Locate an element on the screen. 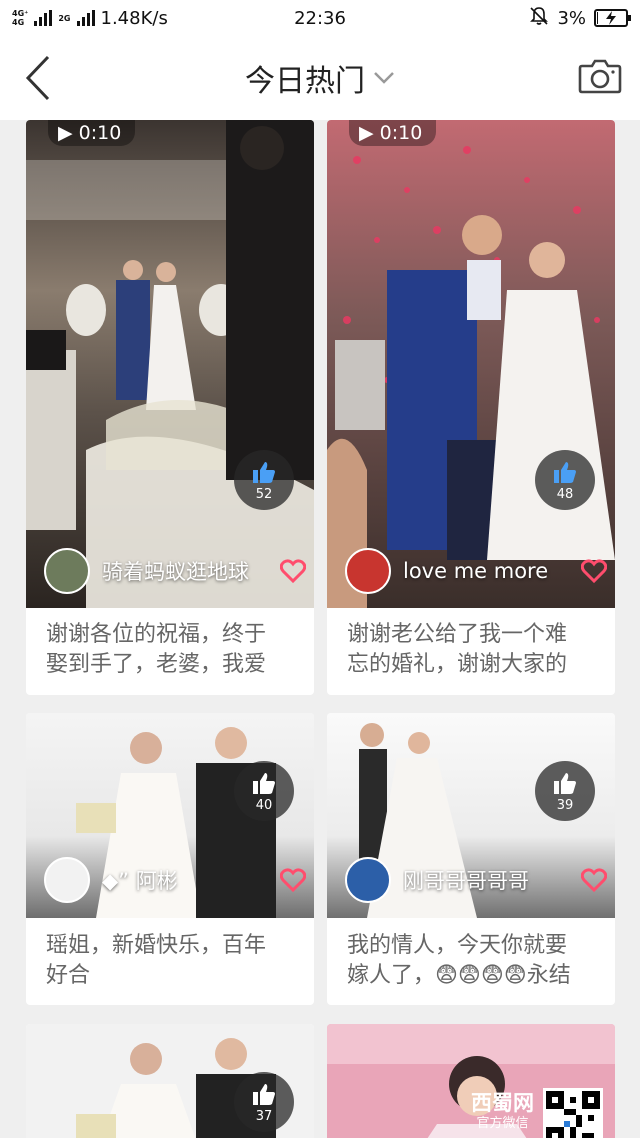  video-thumbnail: 西蜀网 官方微信 is located at coordinates (471, 1081).